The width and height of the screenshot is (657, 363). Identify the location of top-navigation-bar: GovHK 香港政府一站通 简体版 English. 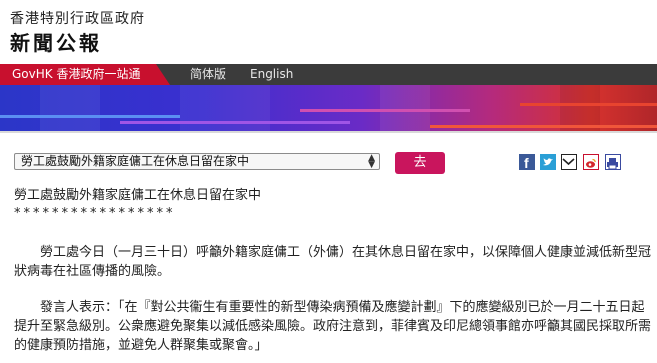
(328, 74).